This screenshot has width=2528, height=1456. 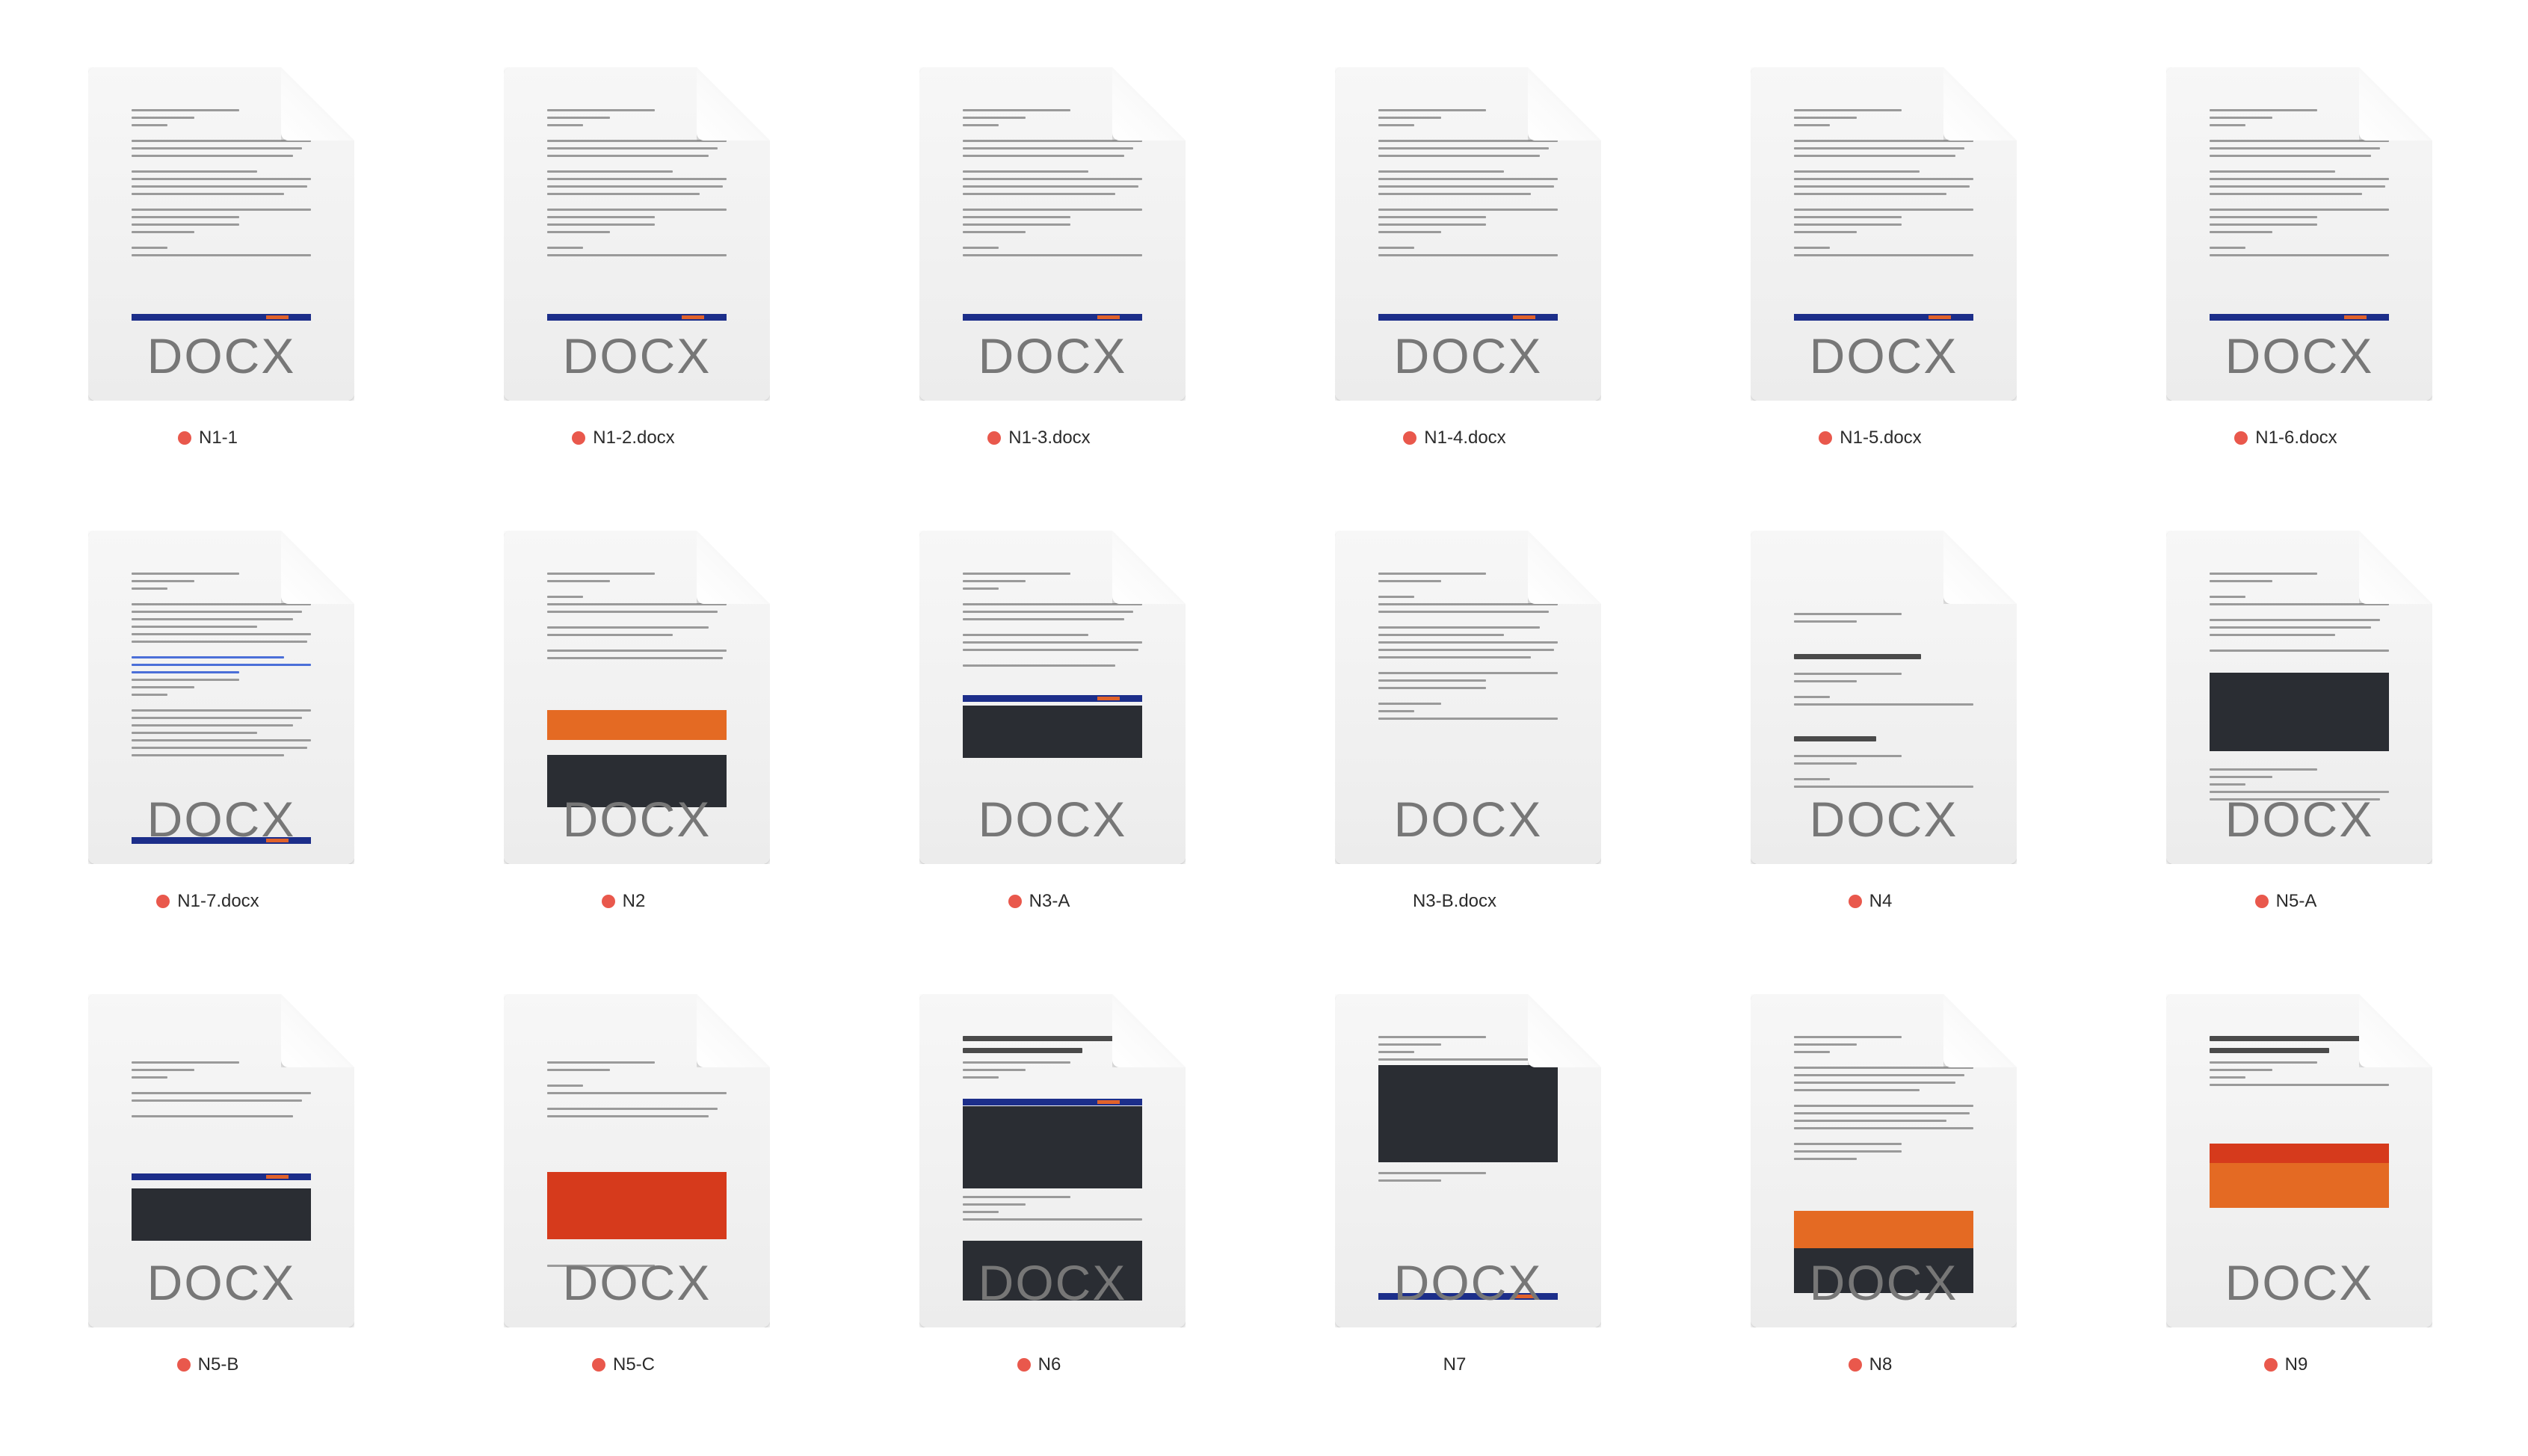 I want to click on file-name-row: N5-C, so click(x=623, y=1364).